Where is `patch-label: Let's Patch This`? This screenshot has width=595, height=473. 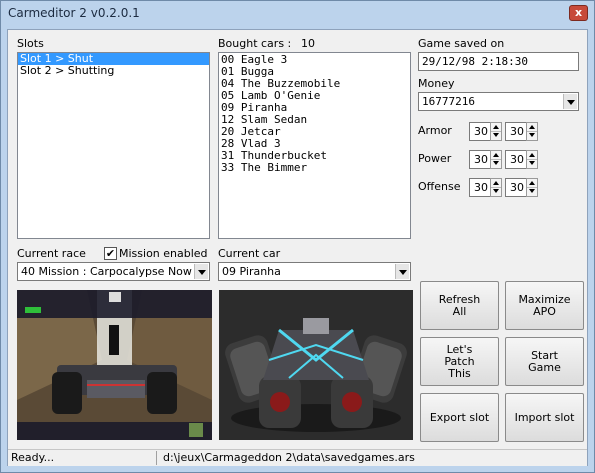 patch-label: Let's Patch This is located at coordinates (459, 361).